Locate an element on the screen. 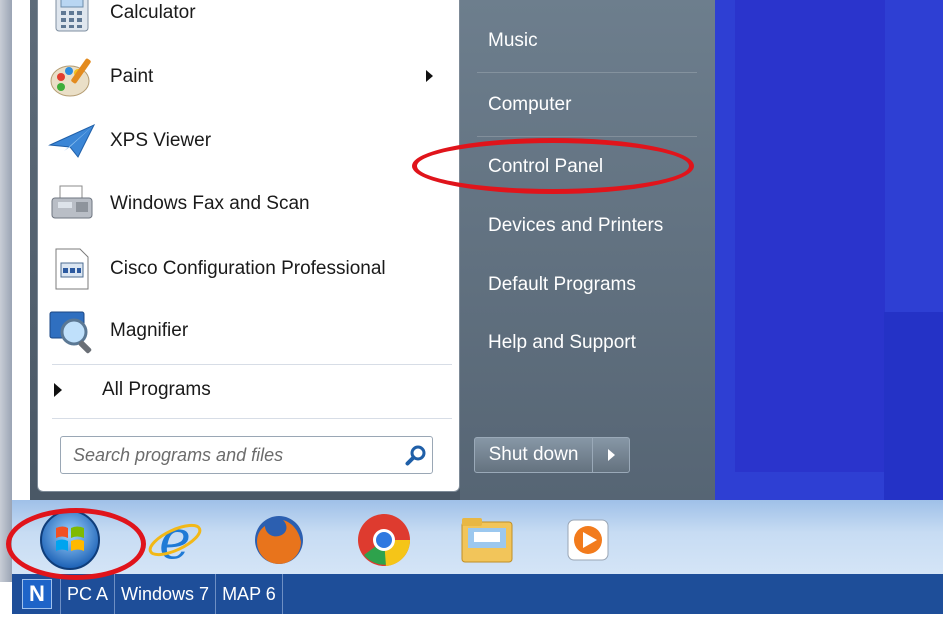 The image size is (943, 626). vm-tab-windows-7: Windows 7 is located at coordinates (164, 594).